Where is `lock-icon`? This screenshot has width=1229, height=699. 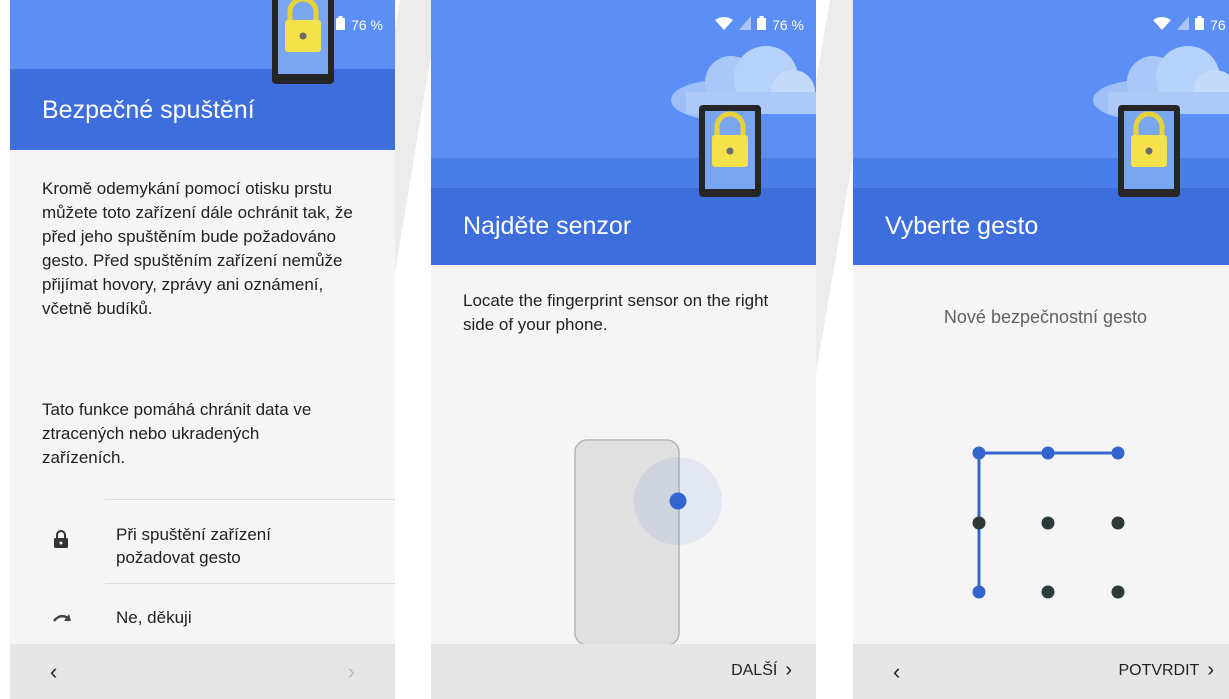 lock-icon is located at coordinates (61, 539).